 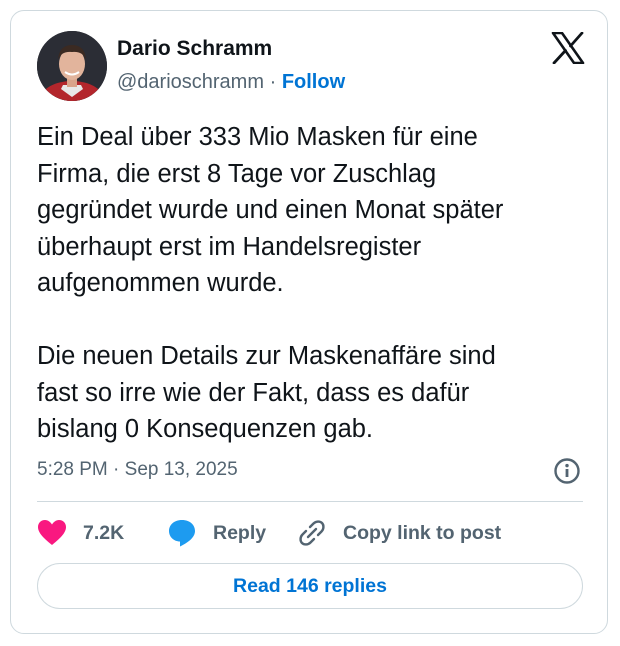 I want to click on reply-label: Reply, so click(x=240, y=532).